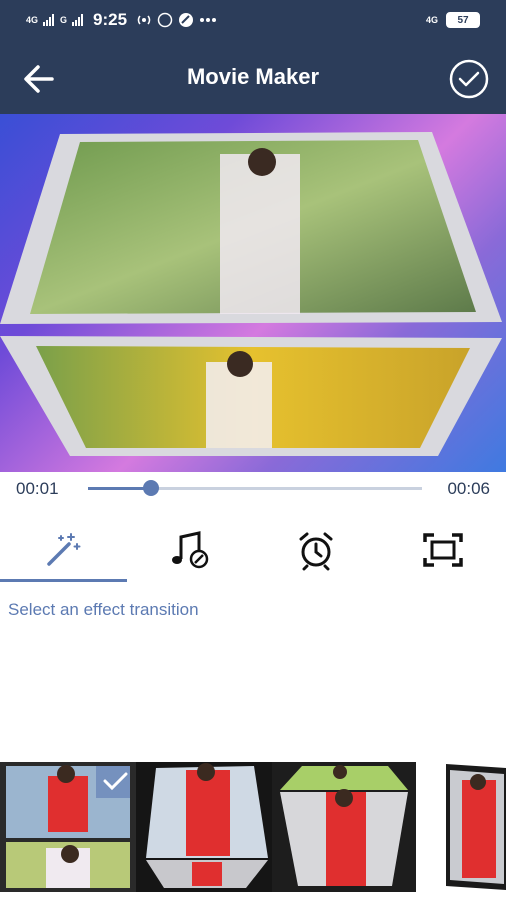 This screenshot has height=900, width=506. What do you see at coordinates (468, 488) in the screenshot?
I see `total-time: 00:06` at bounding box center [468, 488].